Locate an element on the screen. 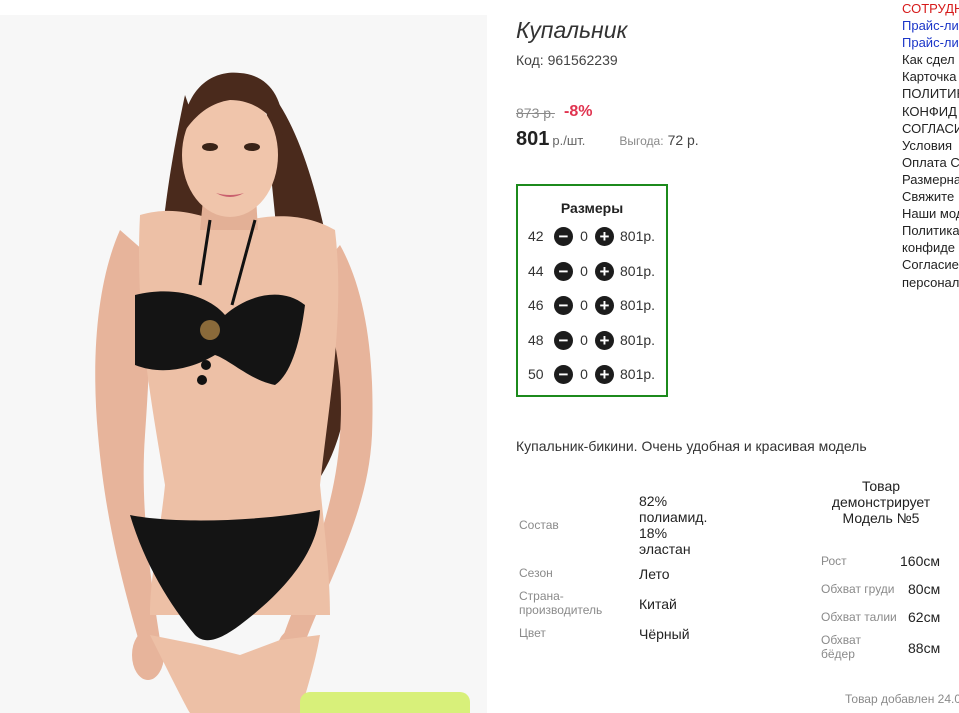 Image resolution: width=959 pixels, height=713 pixels. menu-link-pricelist-1: Прайс-ли is located at coordinates (930, 25).